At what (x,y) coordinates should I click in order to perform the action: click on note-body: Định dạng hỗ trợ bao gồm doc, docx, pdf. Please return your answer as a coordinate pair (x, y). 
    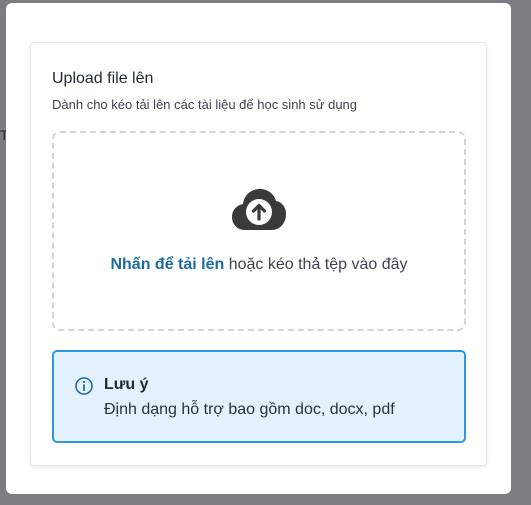
    Looking at the image, I should click on (249, 409).